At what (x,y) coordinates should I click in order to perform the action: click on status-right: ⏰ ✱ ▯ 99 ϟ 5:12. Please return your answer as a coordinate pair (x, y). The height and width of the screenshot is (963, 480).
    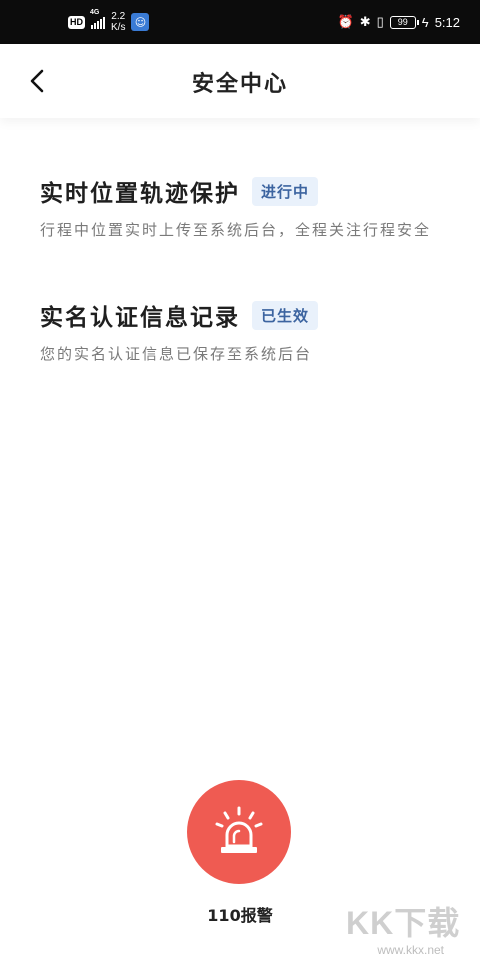
    Looking at the image, I should click on (399, 22).